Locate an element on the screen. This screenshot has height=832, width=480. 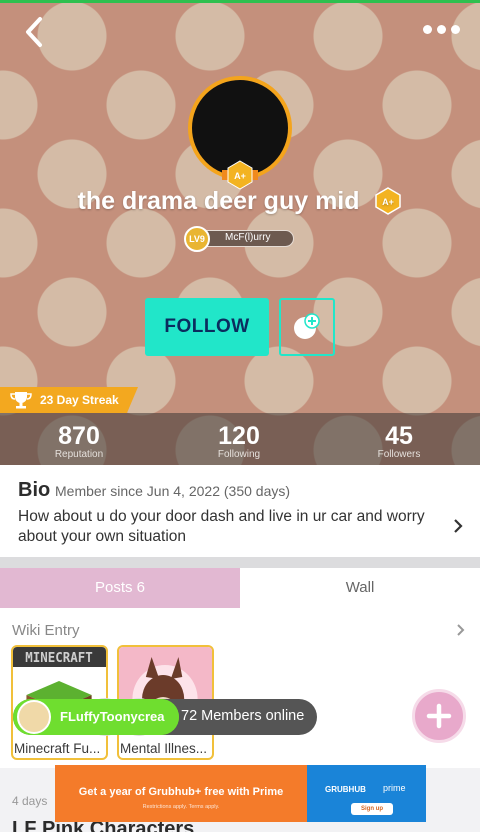
tab-posts: Posts 6 is located at coordinates (120, 588).